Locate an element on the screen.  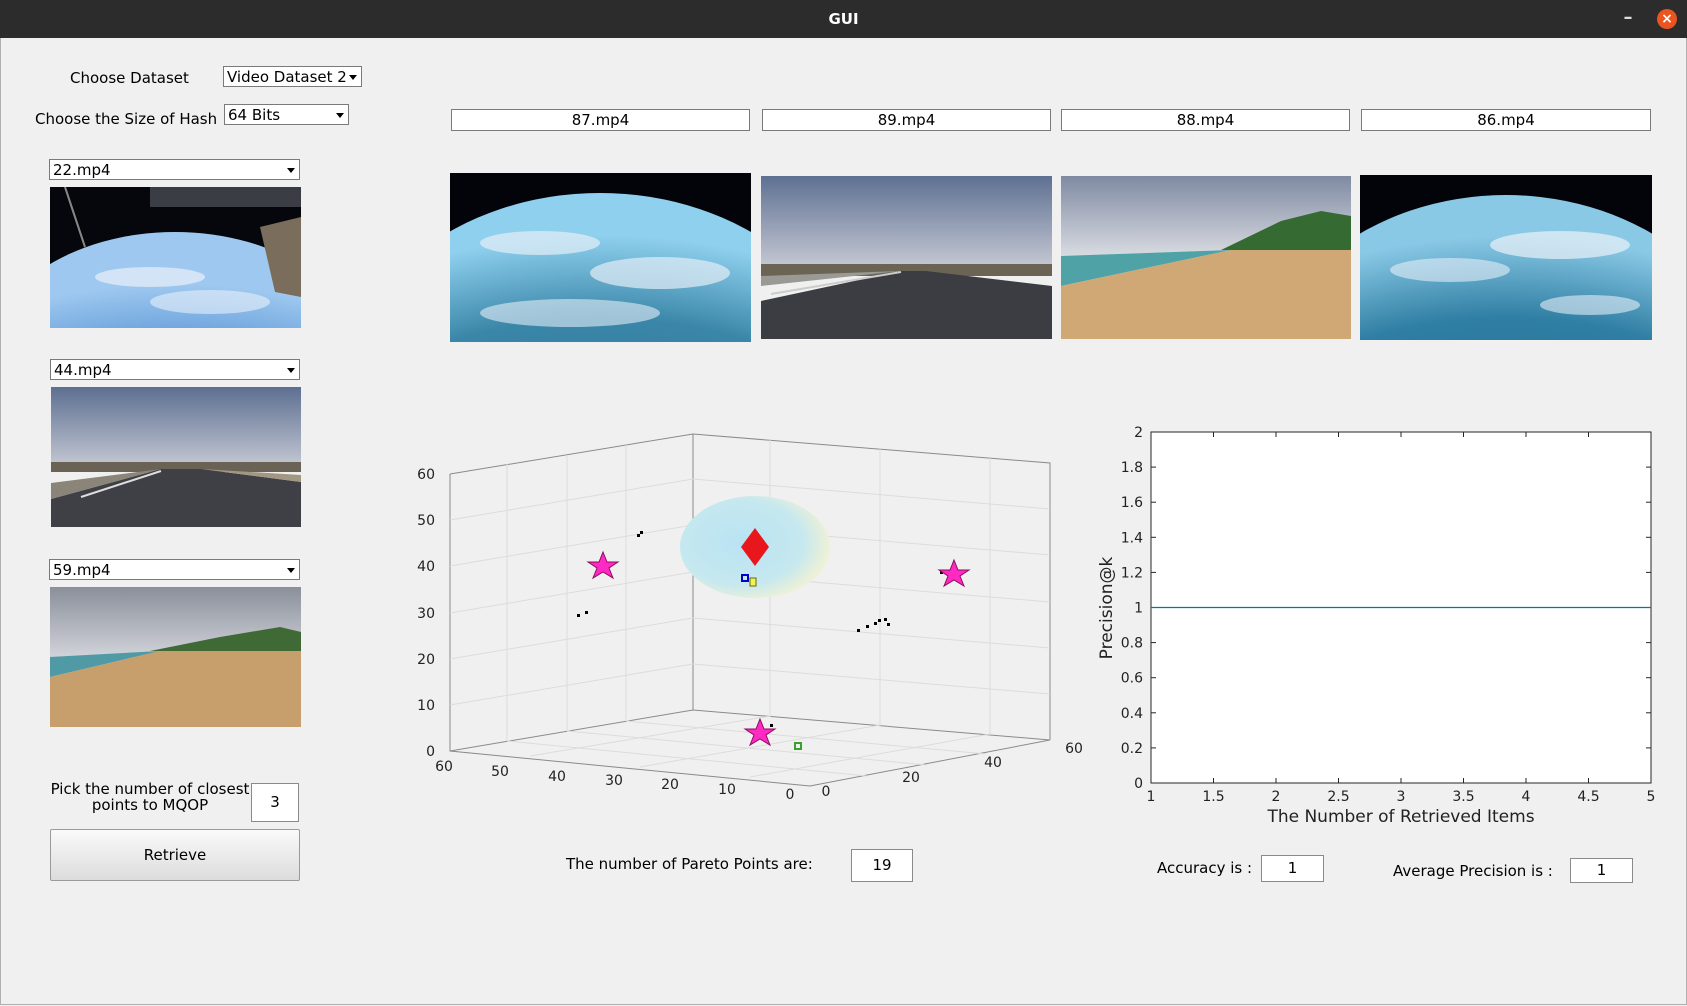
y-tick-label: 2 is located at coordinates (1138, 433).